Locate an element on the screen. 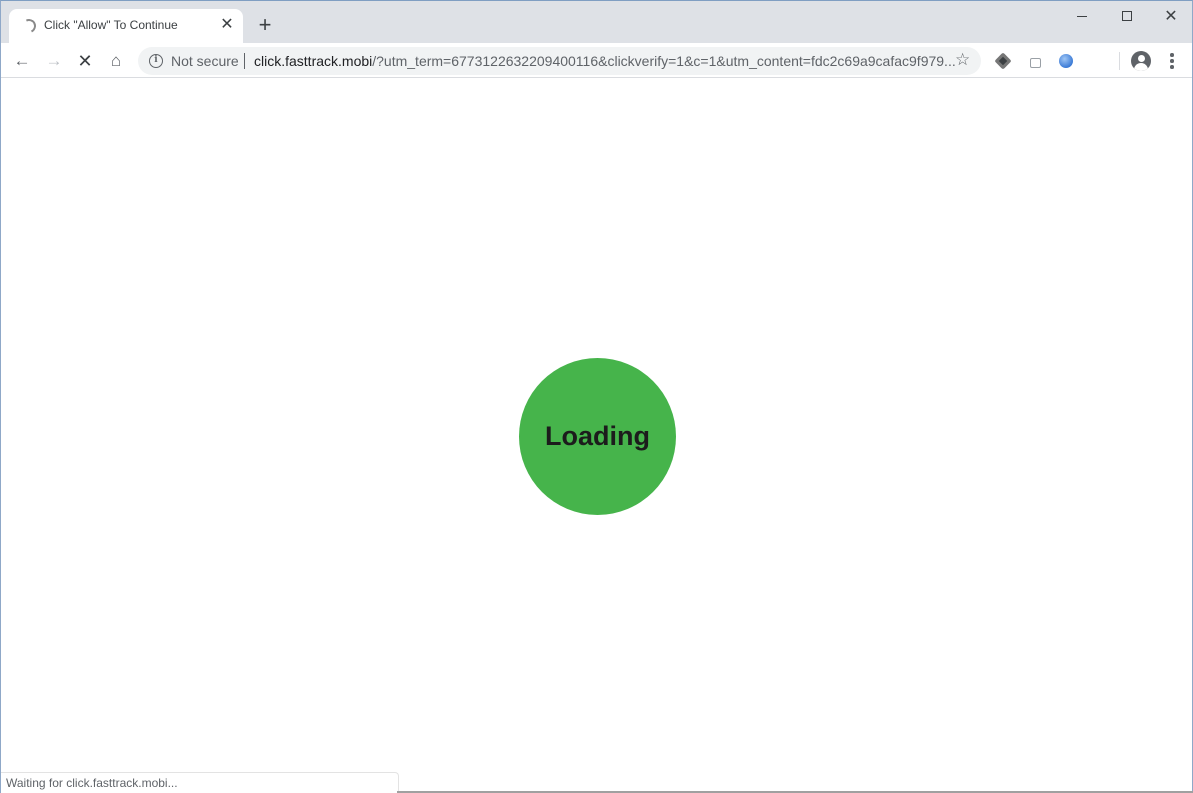 Image resolution: width=1193 pixels, height=793 pixels. minimize-icon is located at coordinates (1082, 16).